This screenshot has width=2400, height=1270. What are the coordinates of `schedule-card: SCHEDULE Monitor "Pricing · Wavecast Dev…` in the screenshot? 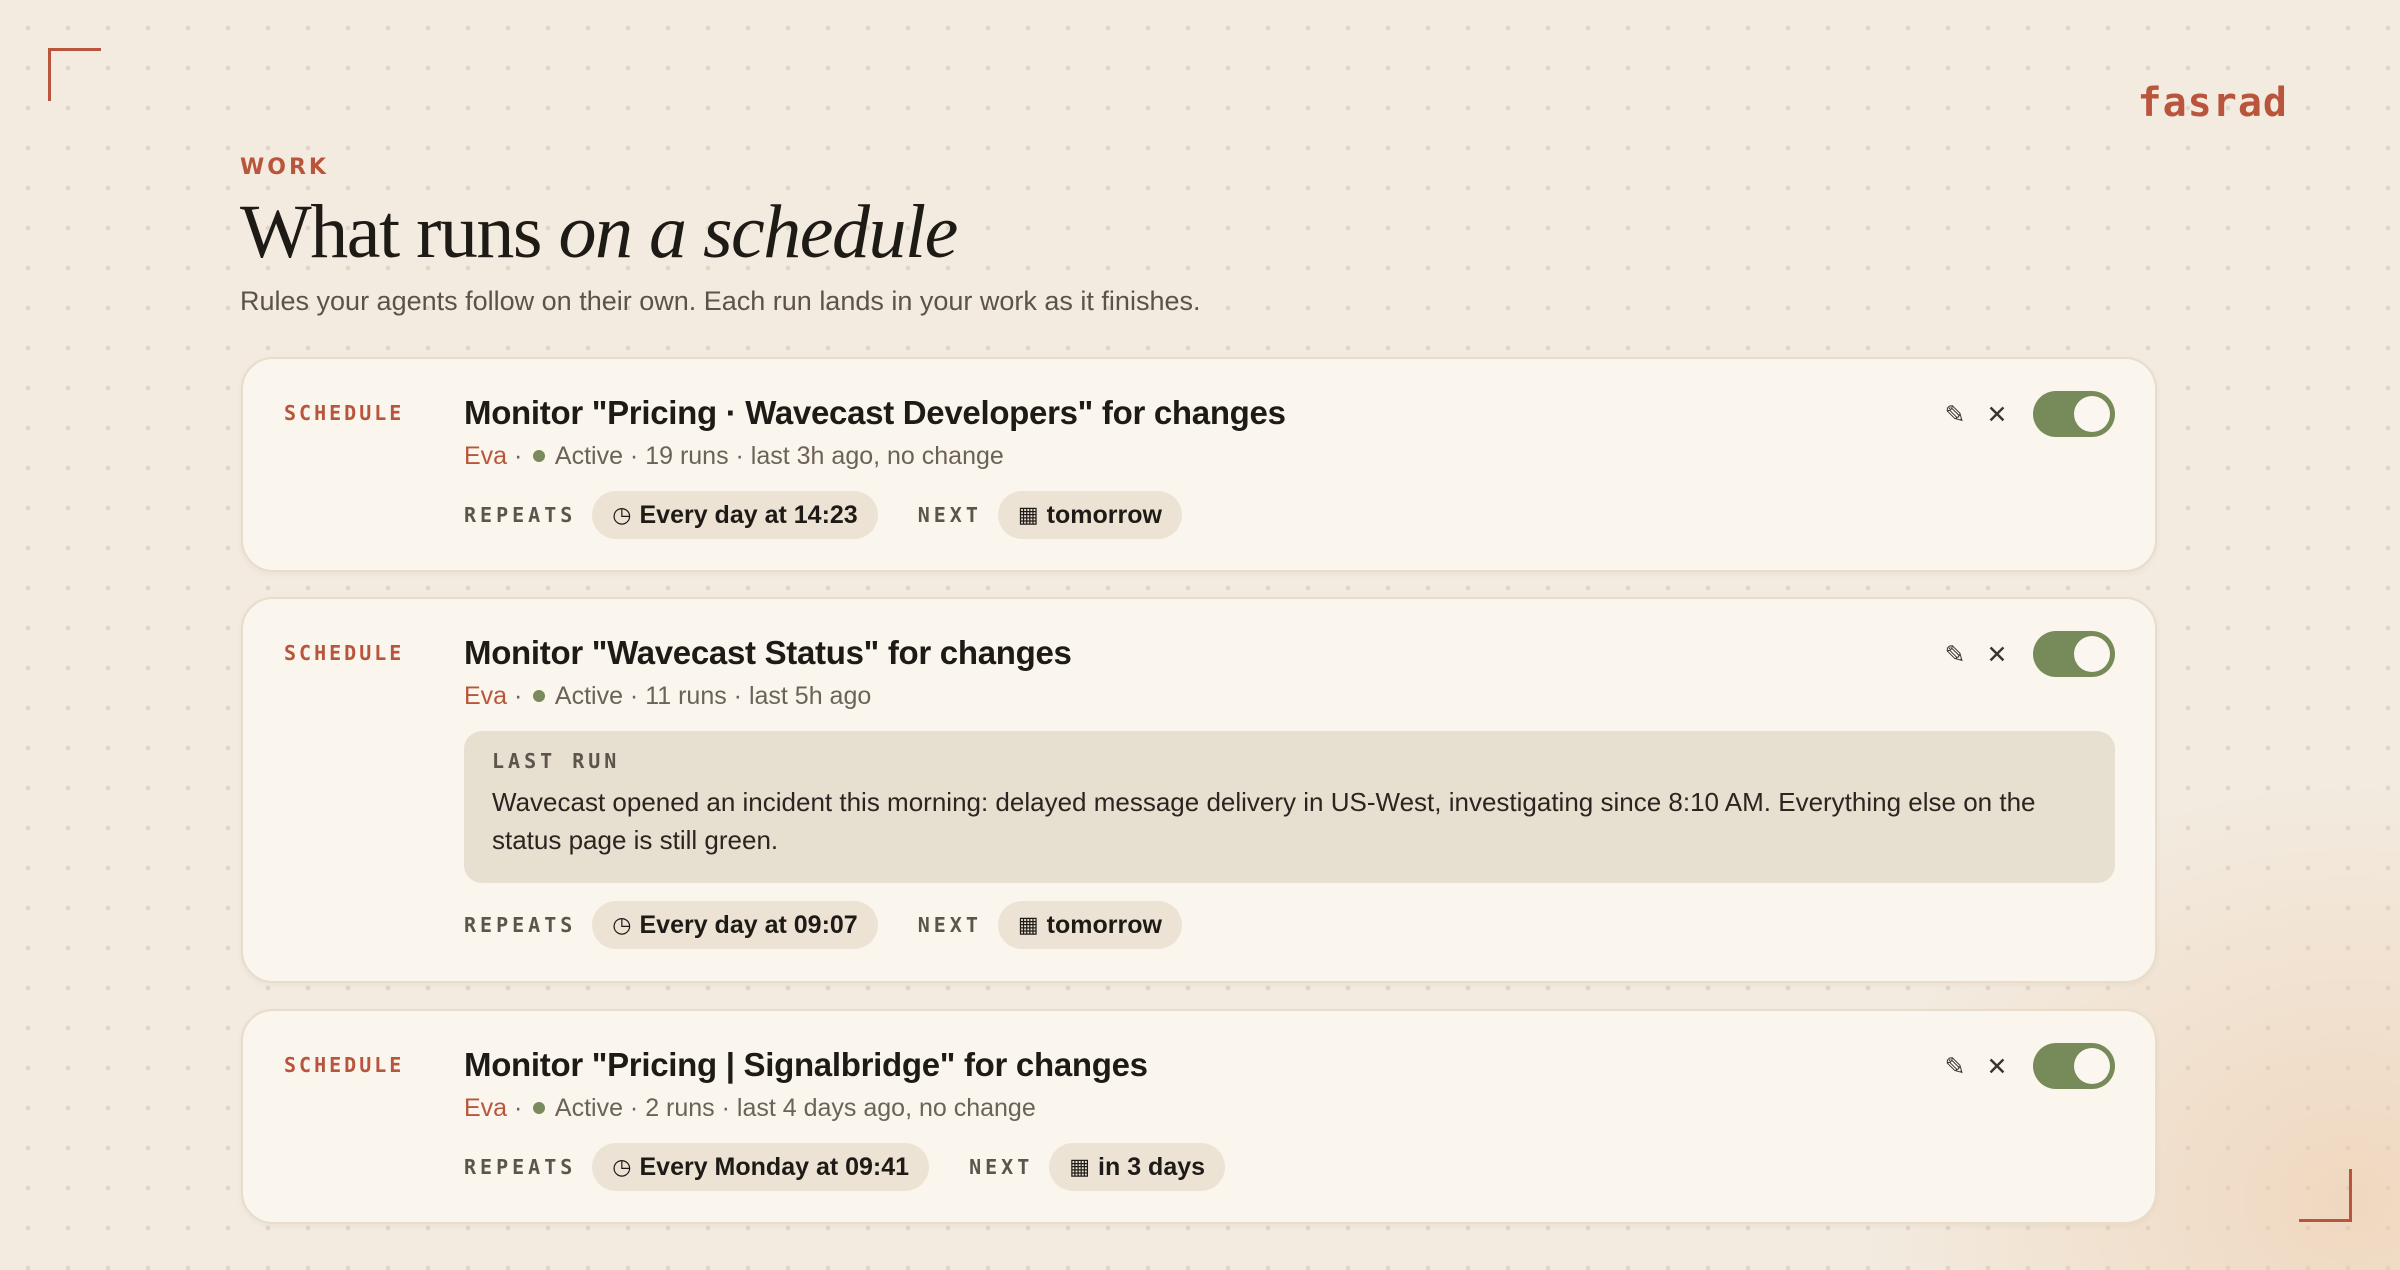 It's located at (1199, 464).